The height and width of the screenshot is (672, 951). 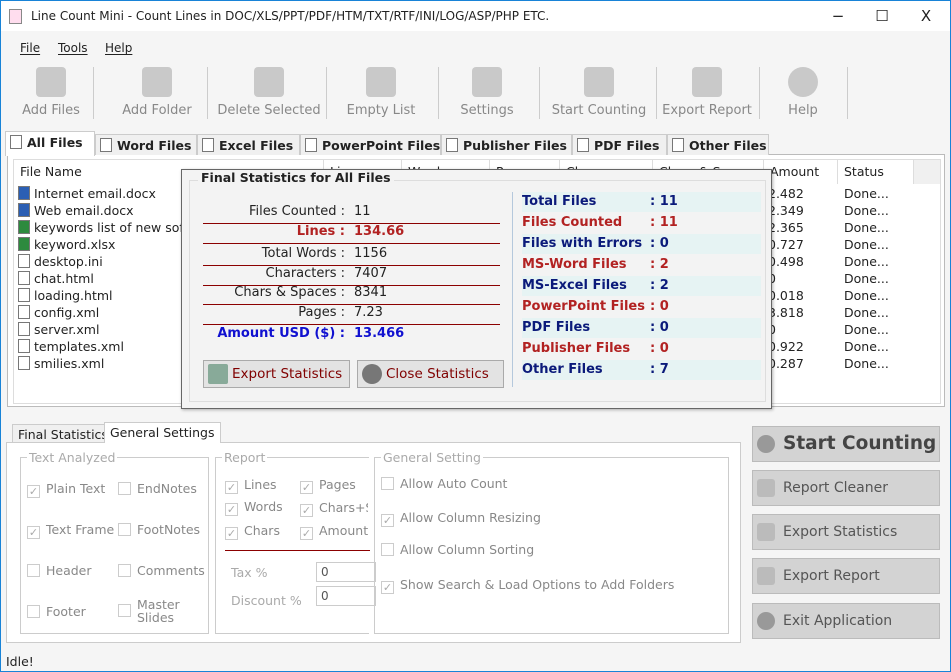 I want to click on checkbox-comments: Comments, so click(x=161, y=570).